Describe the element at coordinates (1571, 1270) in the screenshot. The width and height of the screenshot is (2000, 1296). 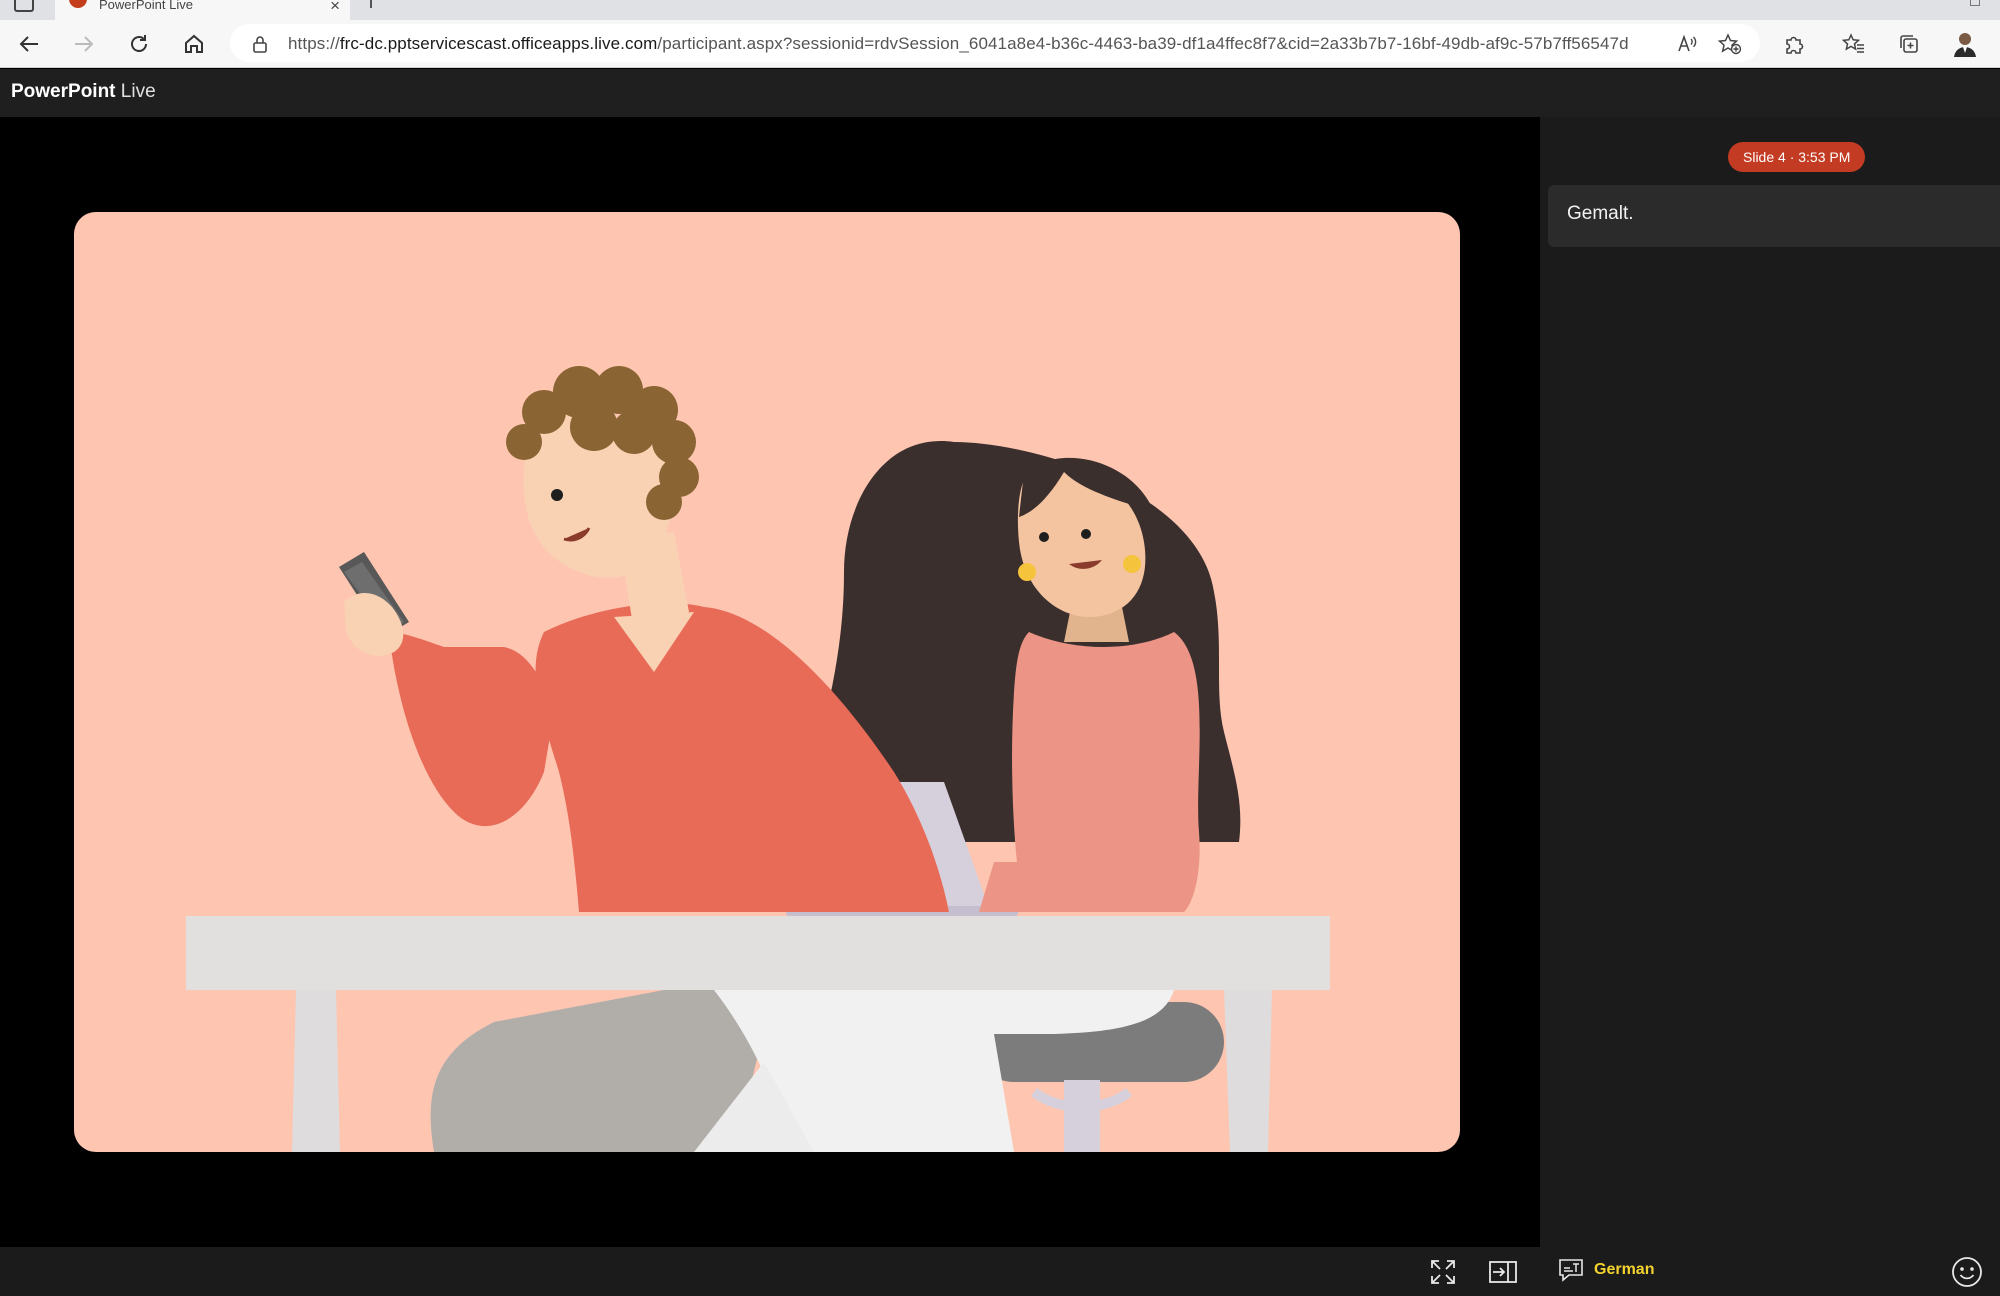
I see `subtitles-icon` at that location.